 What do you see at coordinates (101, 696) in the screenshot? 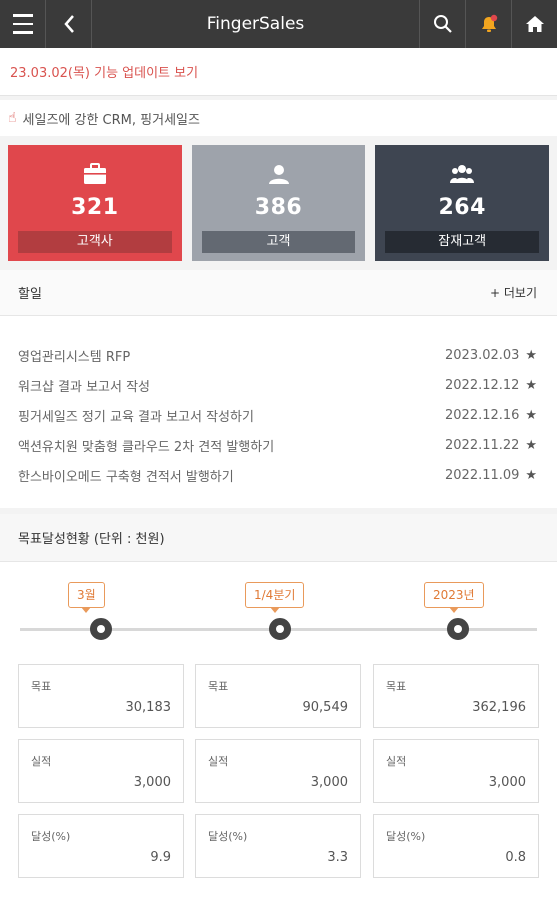
I see `goal-target-month: 목표 30,183` at bounding box center [101, 696].